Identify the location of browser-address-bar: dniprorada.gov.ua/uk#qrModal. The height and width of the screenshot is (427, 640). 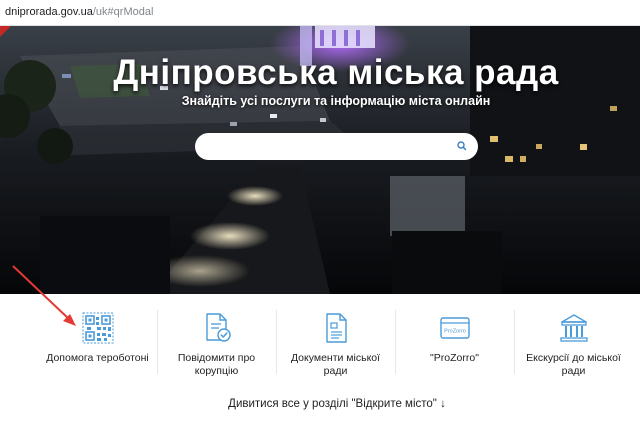
(320, 13).